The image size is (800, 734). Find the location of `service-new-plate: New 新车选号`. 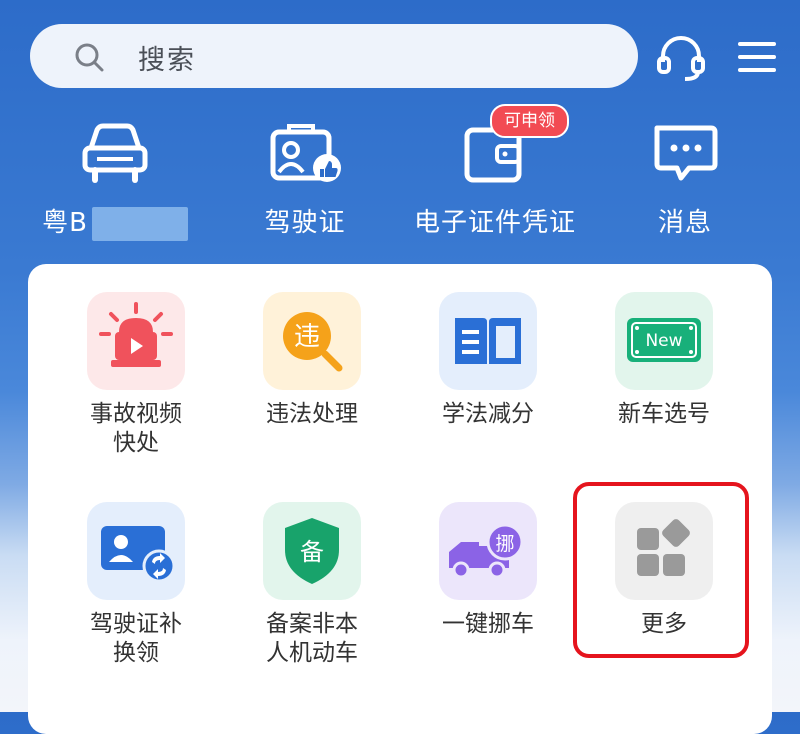

service-new-plate: New 新车选号 is located at coordinates (664, 360).